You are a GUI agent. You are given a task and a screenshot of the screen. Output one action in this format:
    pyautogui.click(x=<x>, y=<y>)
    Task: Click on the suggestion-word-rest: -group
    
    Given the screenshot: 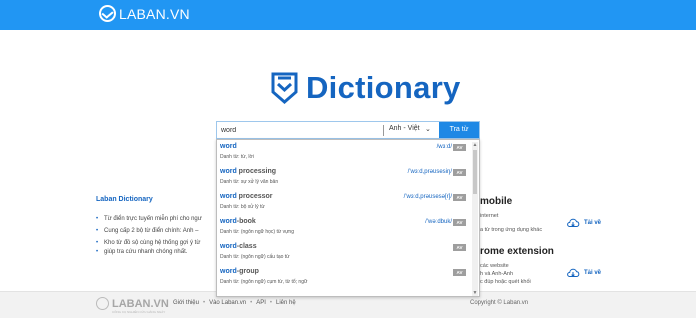 What is the action you would take?
    pyautogui.click(x=247, y=271)
    